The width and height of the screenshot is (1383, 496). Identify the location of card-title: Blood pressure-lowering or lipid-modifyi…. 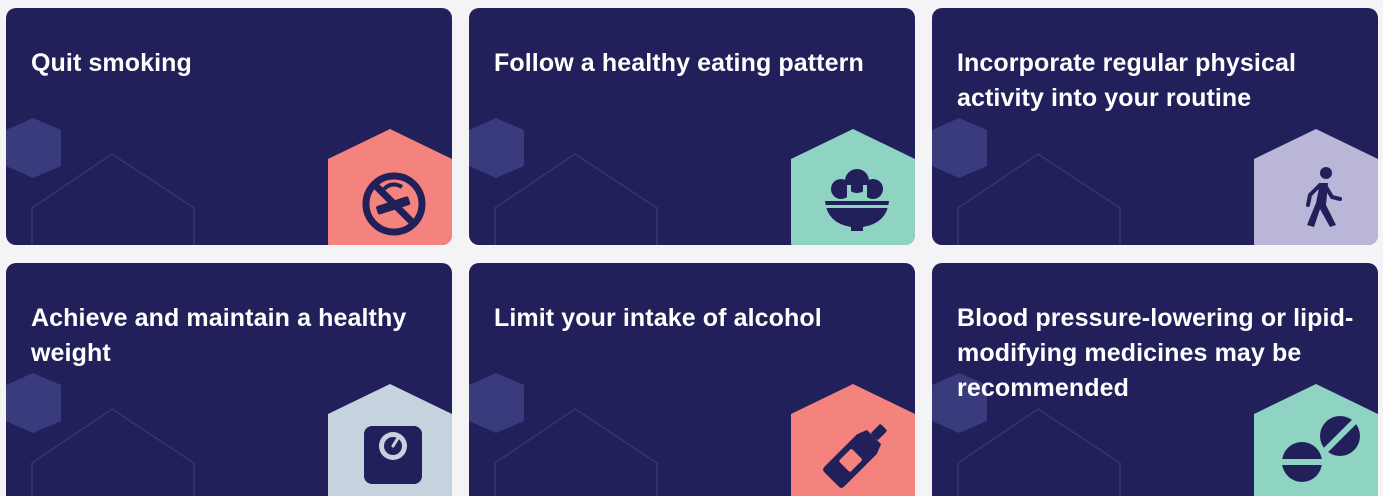
(1155, 353).